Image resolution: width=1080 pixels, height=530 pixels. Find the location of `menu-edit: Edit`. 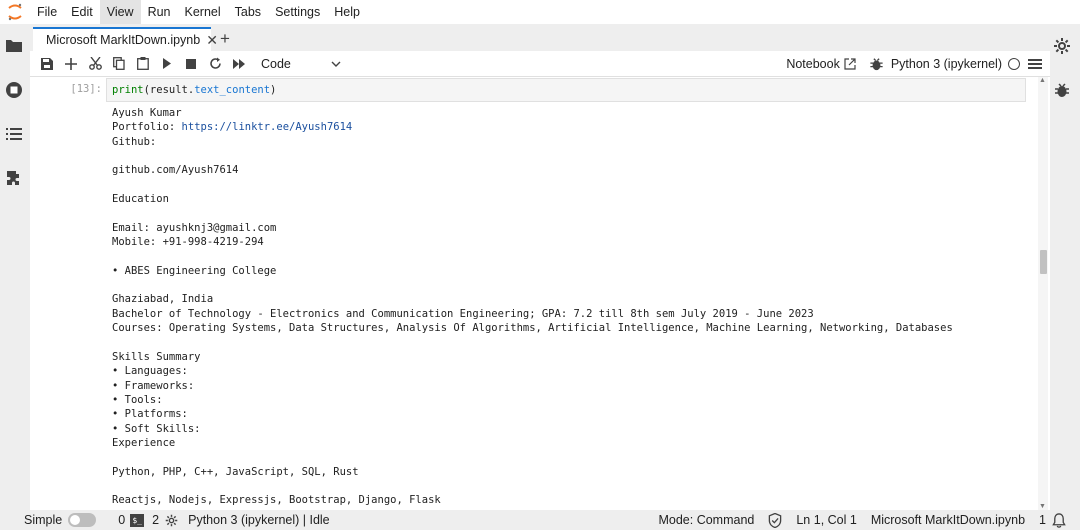

menu-edit: Edit is located at coordinates (82, 12).